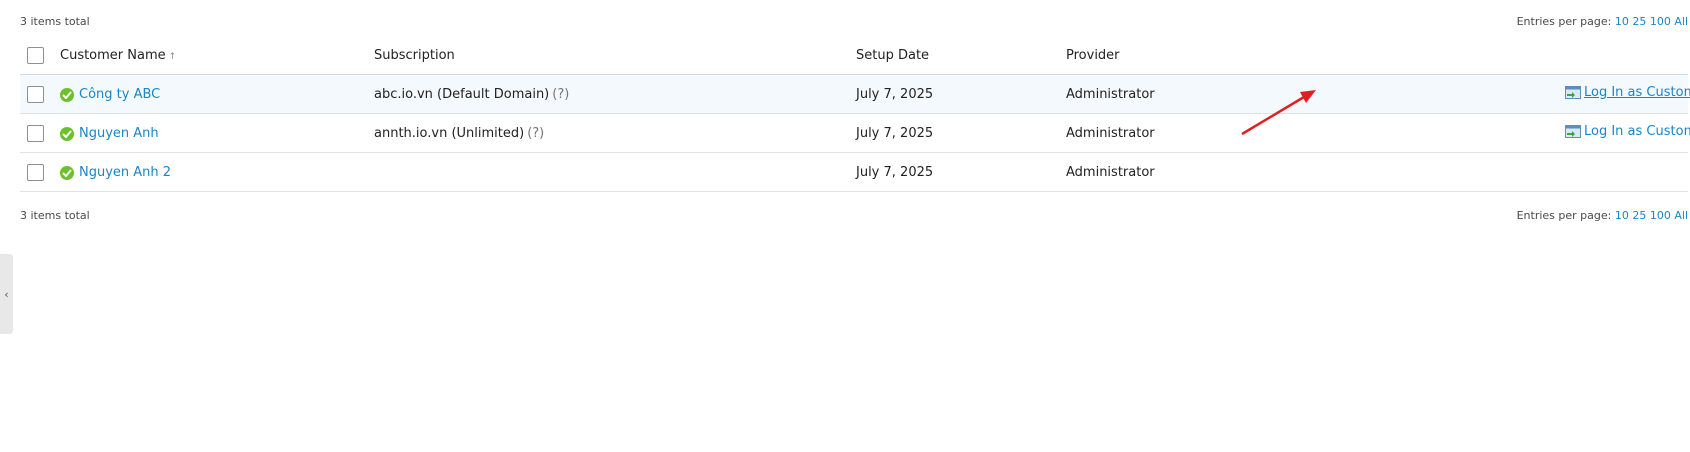 The width and height of the screenshot is (1690, 452). I want to click on provider-header: Provider, so click(1189, 55).